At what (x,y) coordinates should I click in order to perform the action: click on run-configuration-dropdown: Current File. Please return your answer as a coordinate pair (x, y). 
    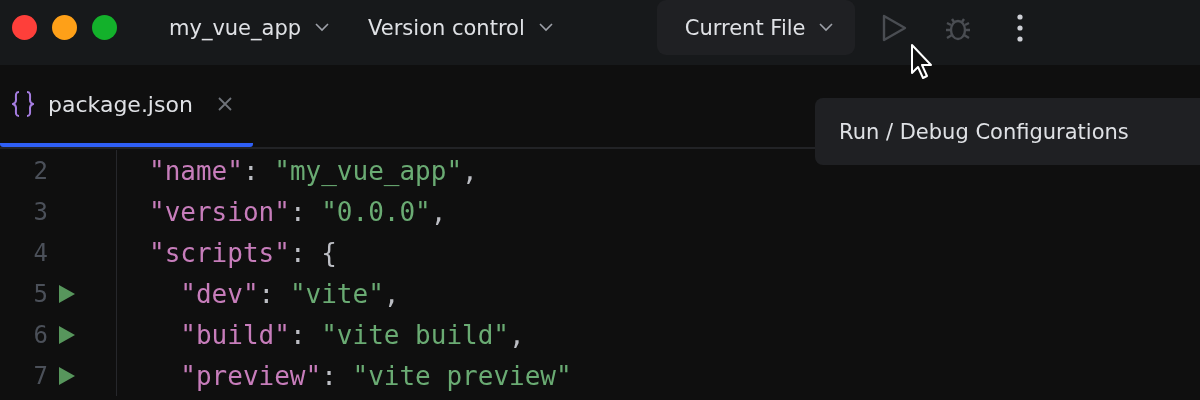
    Looking at the image, I should click on (756, 27).